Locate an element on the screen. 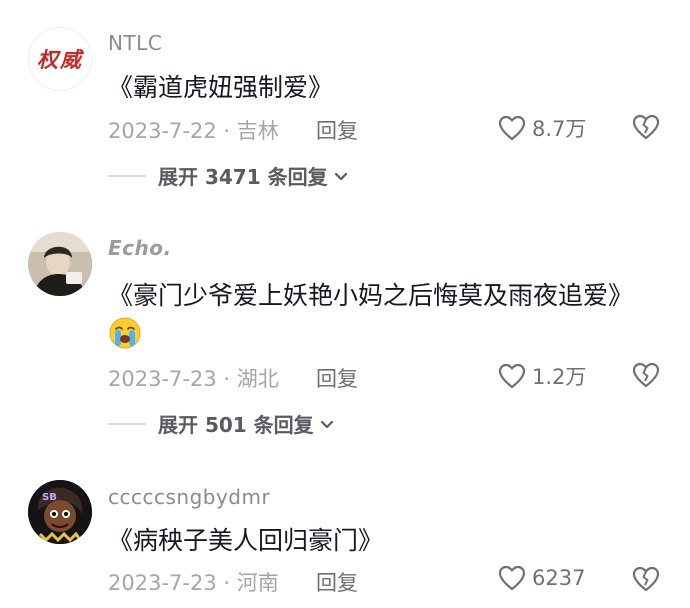 The height and width of the screenshot is (608, 690). comment-date-location: 2023-7-23 · 湖北 is located at coordinates (193, 379).